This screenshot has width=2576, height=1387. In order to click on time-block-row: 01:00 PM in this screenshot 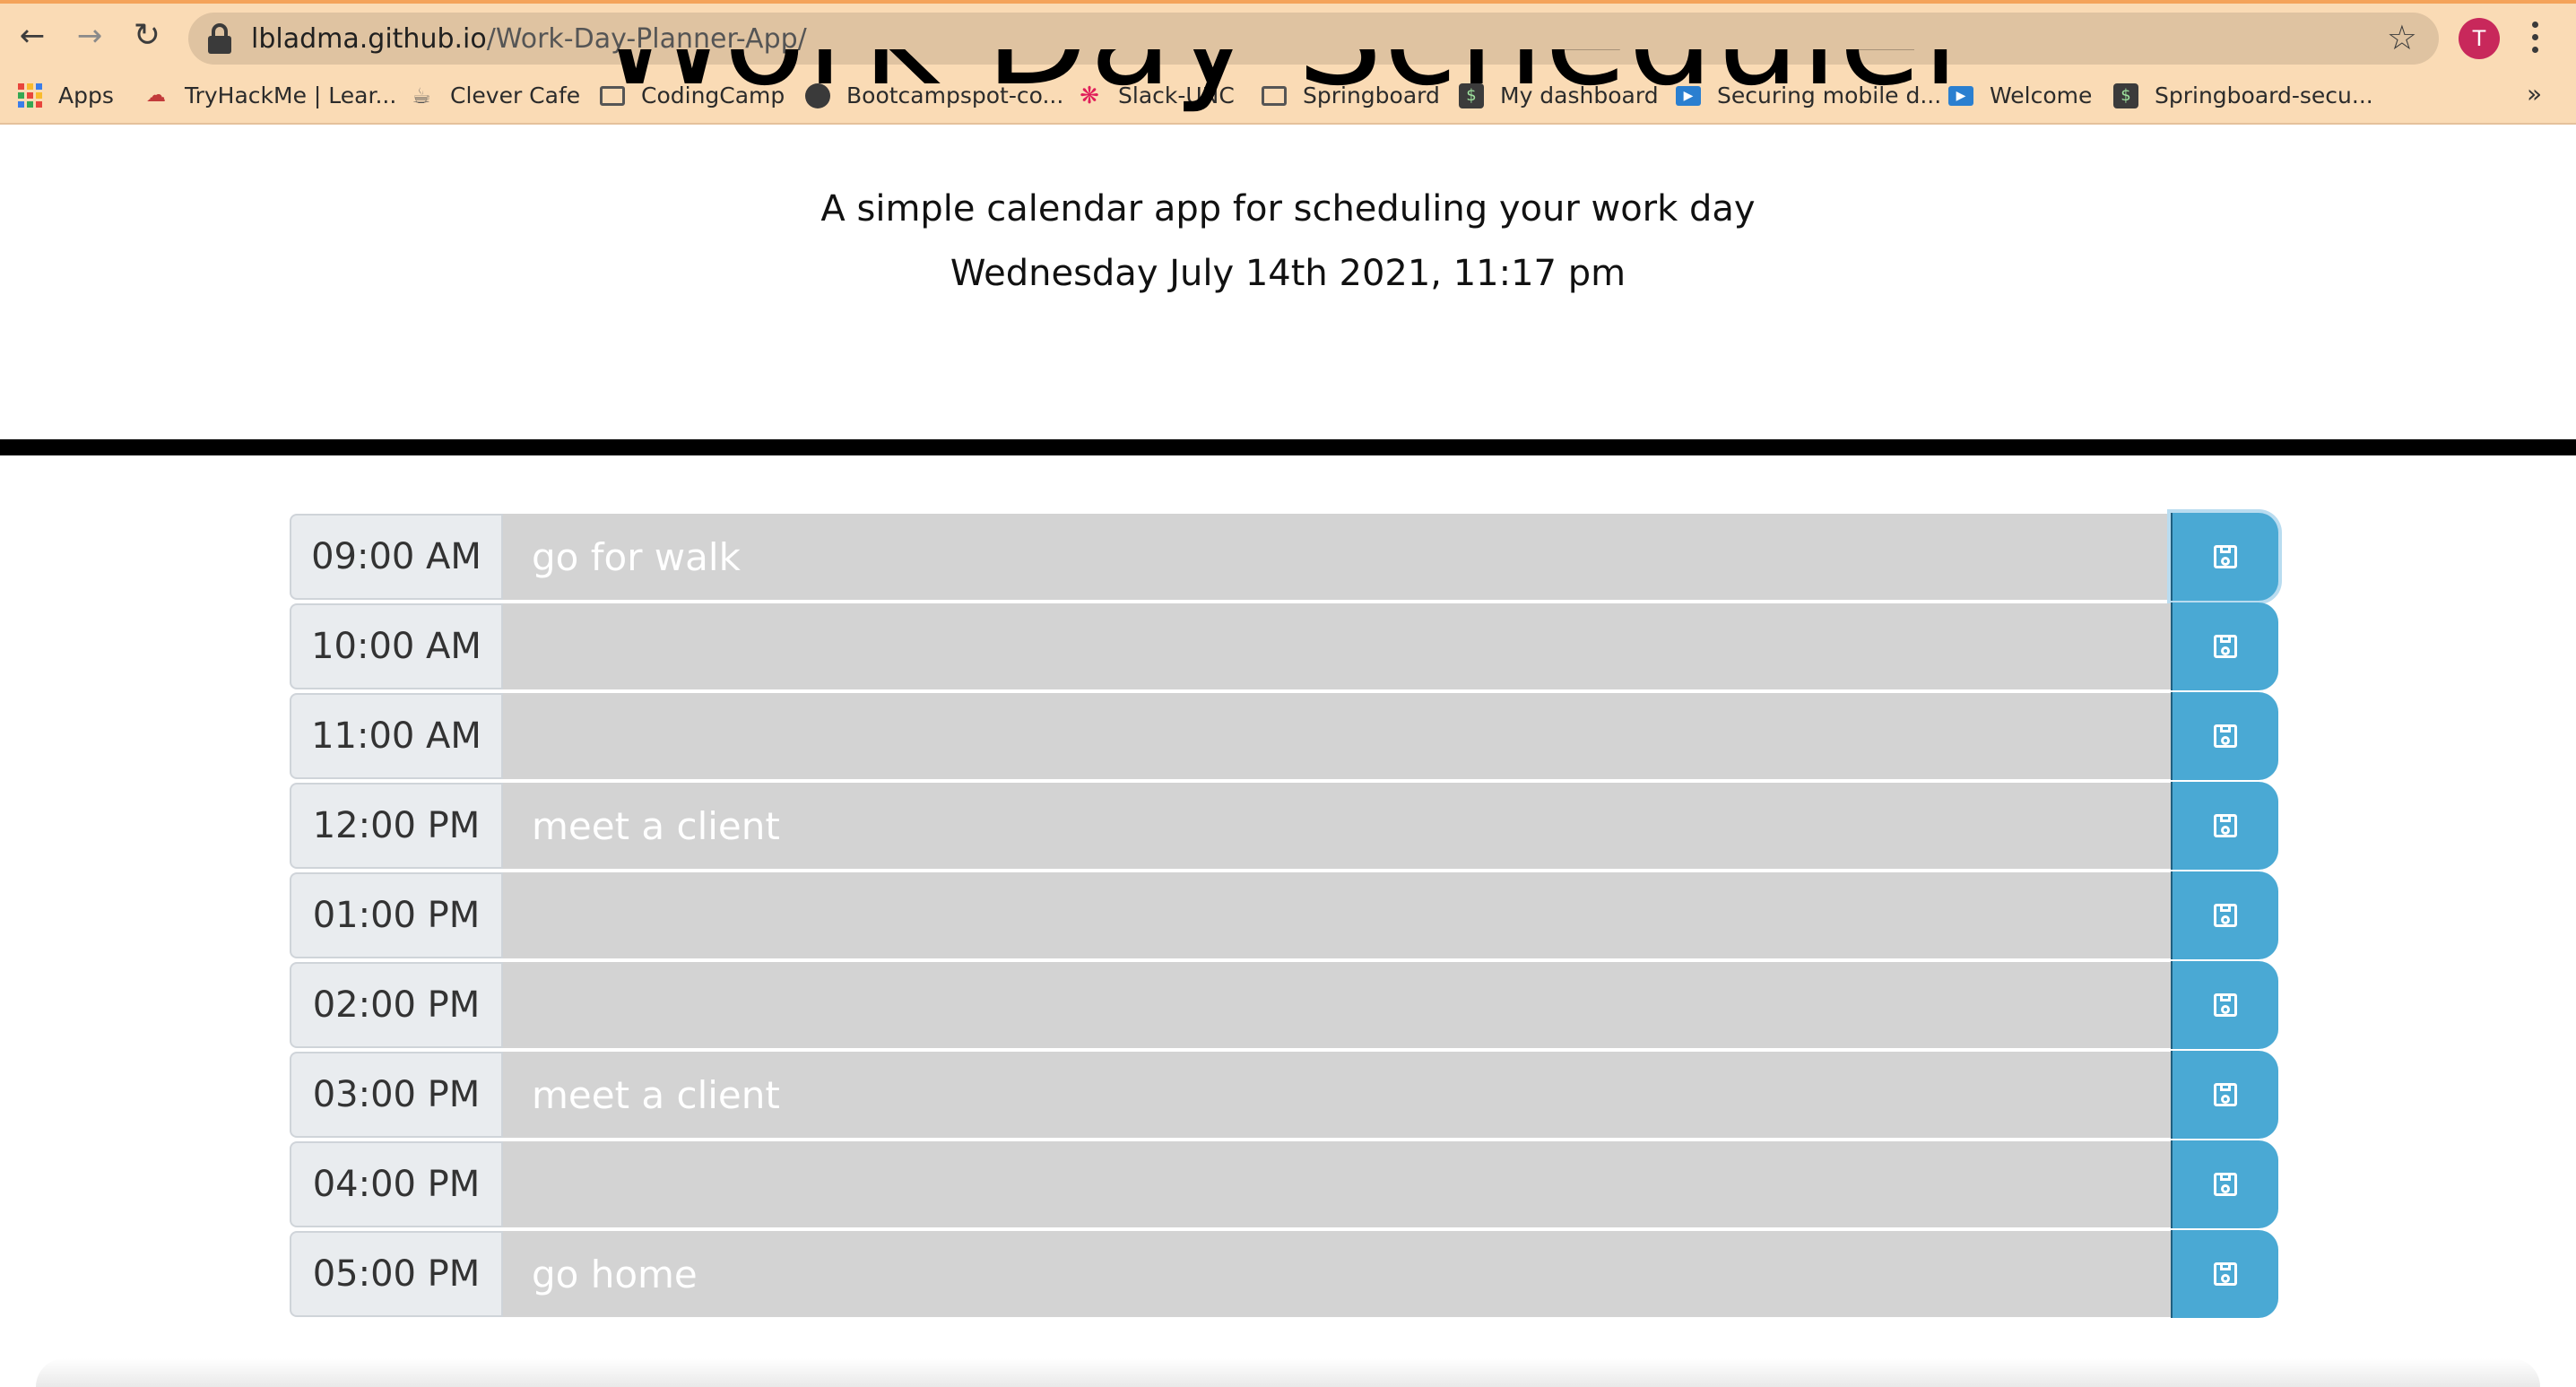, I will do `click(1286, 915)`.